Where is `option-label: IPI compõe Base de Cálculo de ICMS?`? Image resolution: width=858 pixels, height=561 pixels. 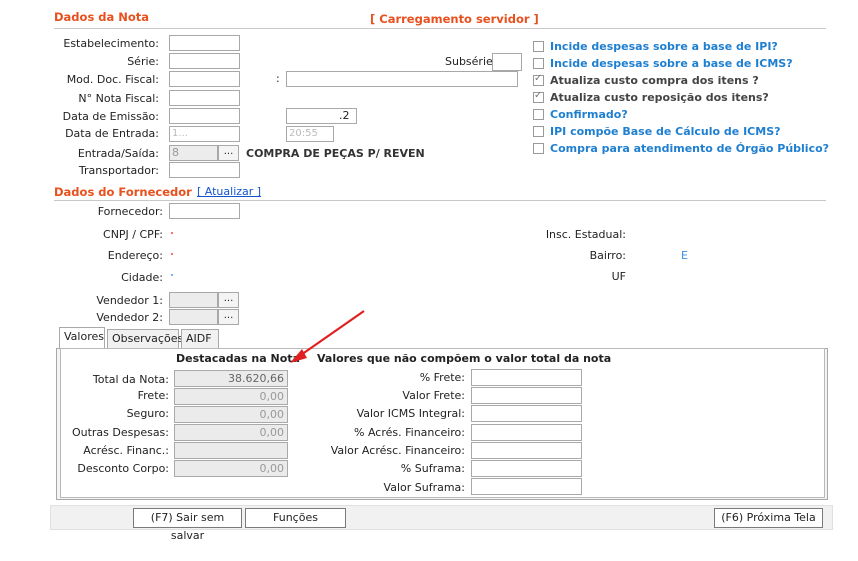 option-label: IPI compõe Base de Cálculo de ICMS? is located at coordinates (665, 131).